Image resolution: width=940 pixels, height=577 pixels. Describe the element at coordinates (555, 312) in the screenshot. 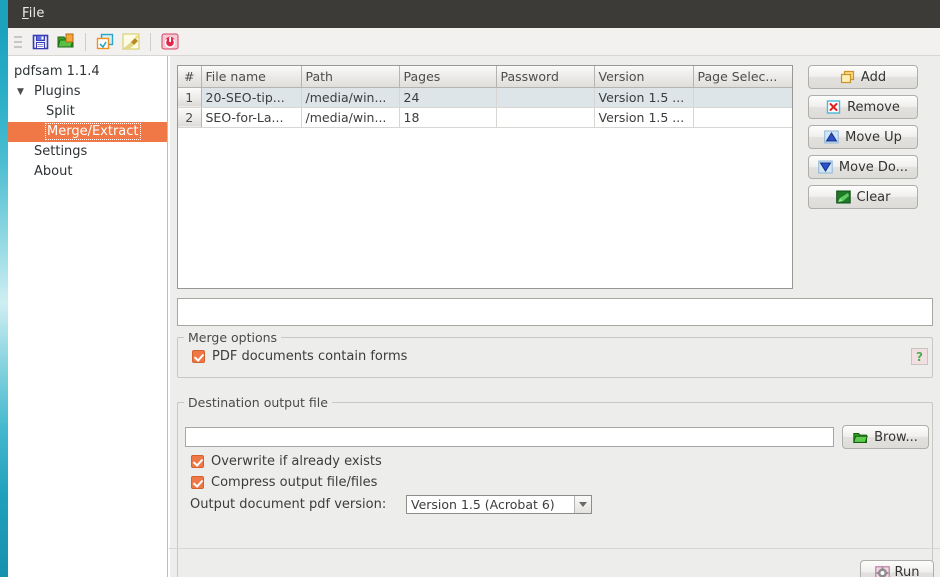

I see `merge-text-input` at that location.